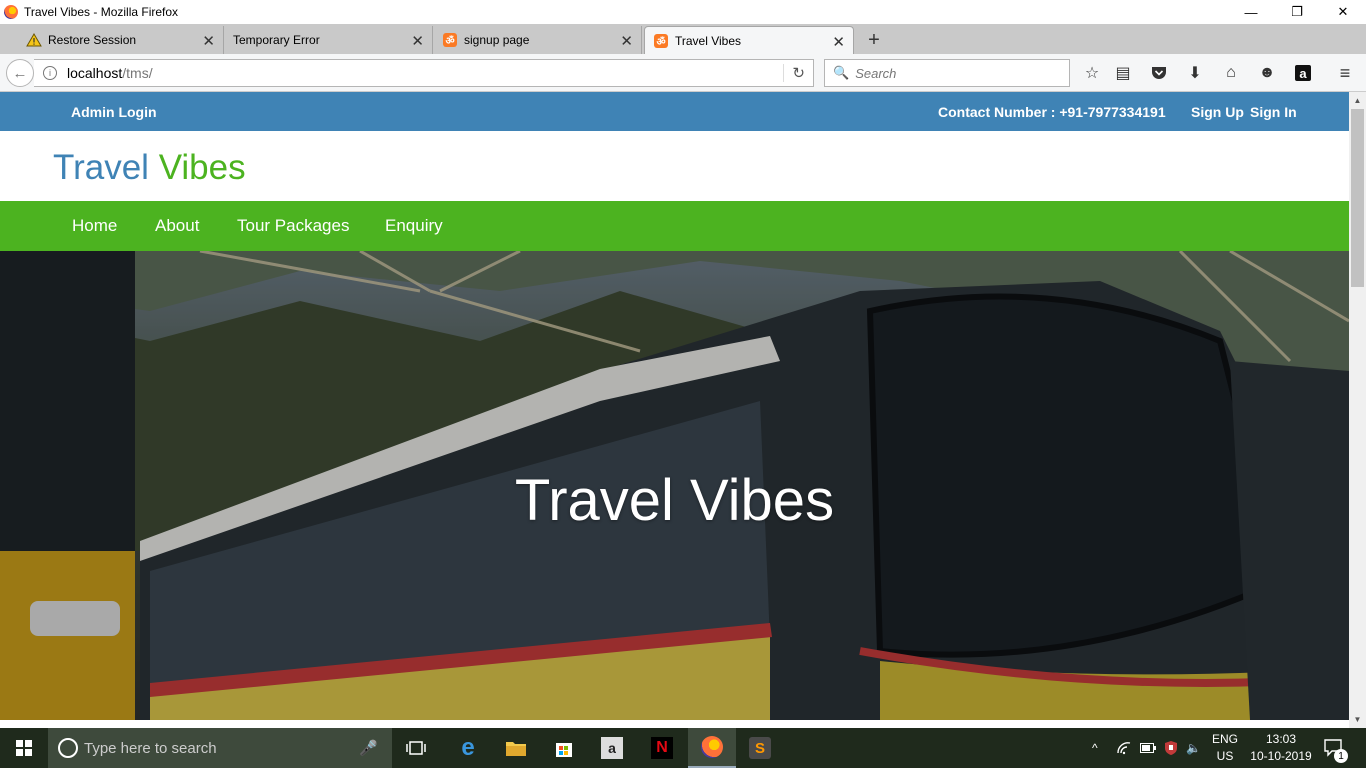 This screenshot has width=1366, height=768. I want to click on cortana-circle-icon, so click(68, 748).